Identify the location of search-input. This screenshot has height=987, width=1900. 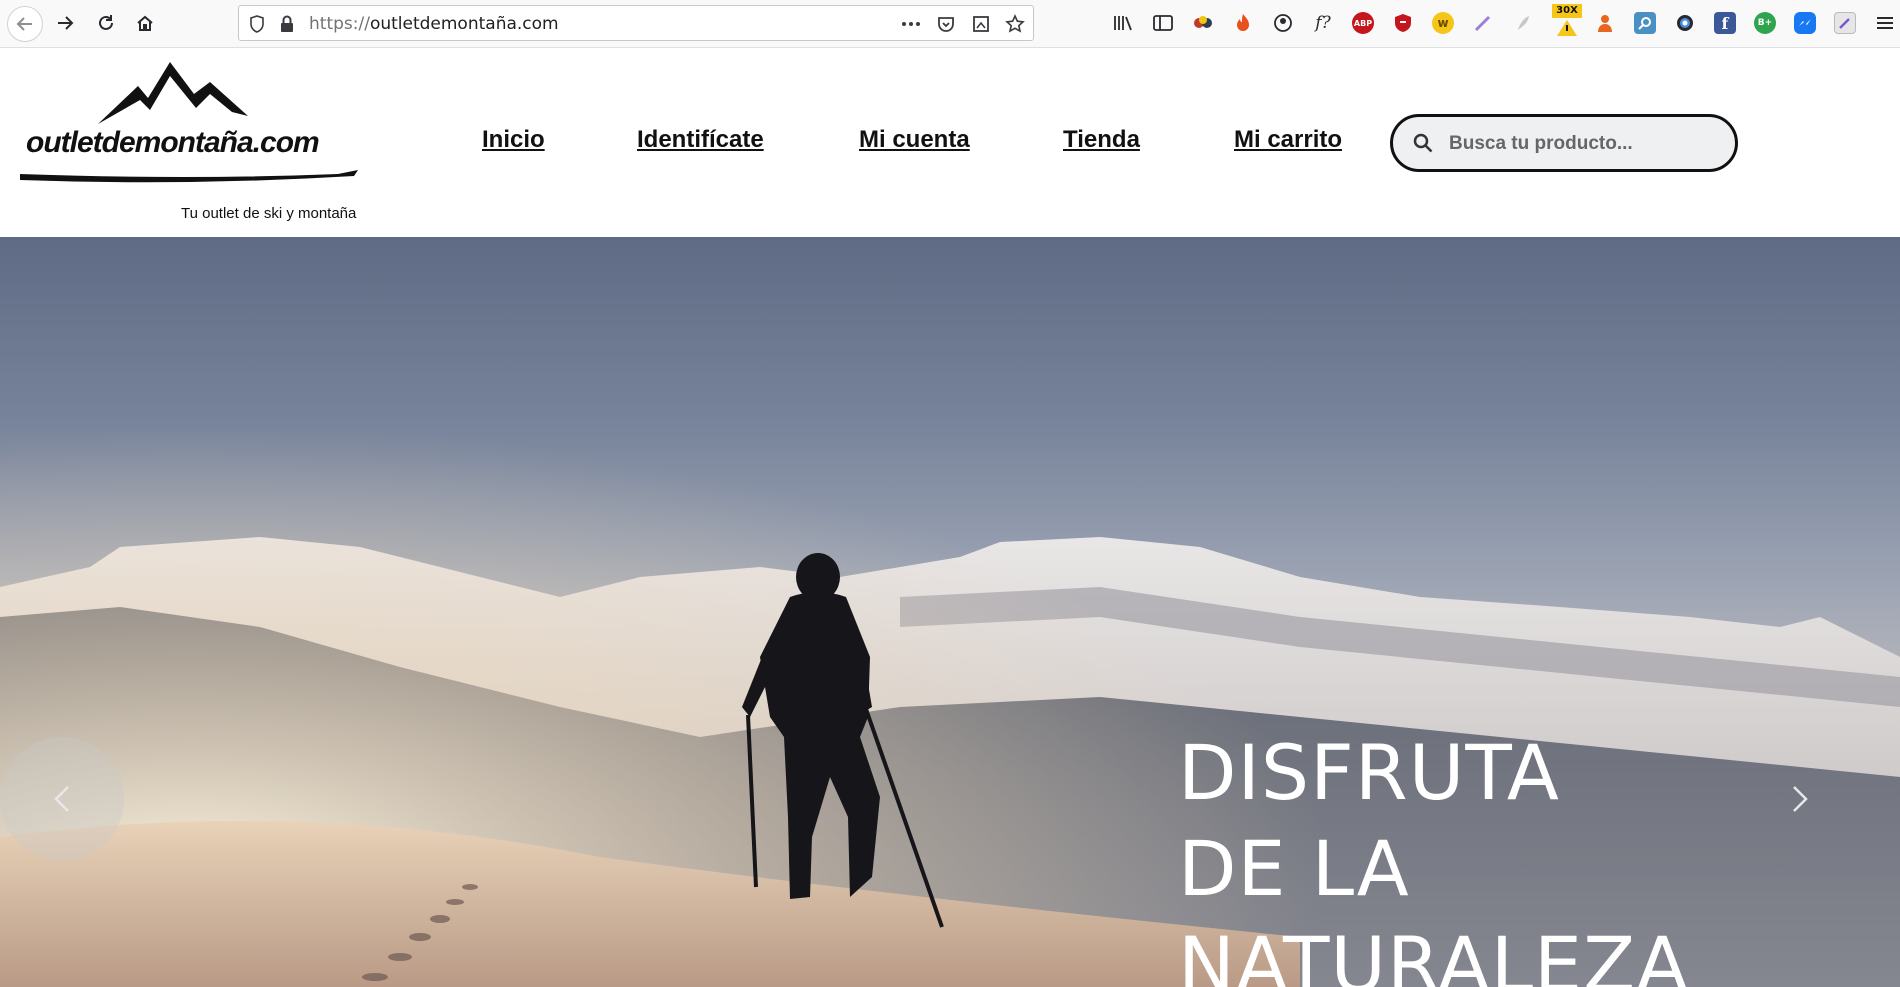
(1584, 144).